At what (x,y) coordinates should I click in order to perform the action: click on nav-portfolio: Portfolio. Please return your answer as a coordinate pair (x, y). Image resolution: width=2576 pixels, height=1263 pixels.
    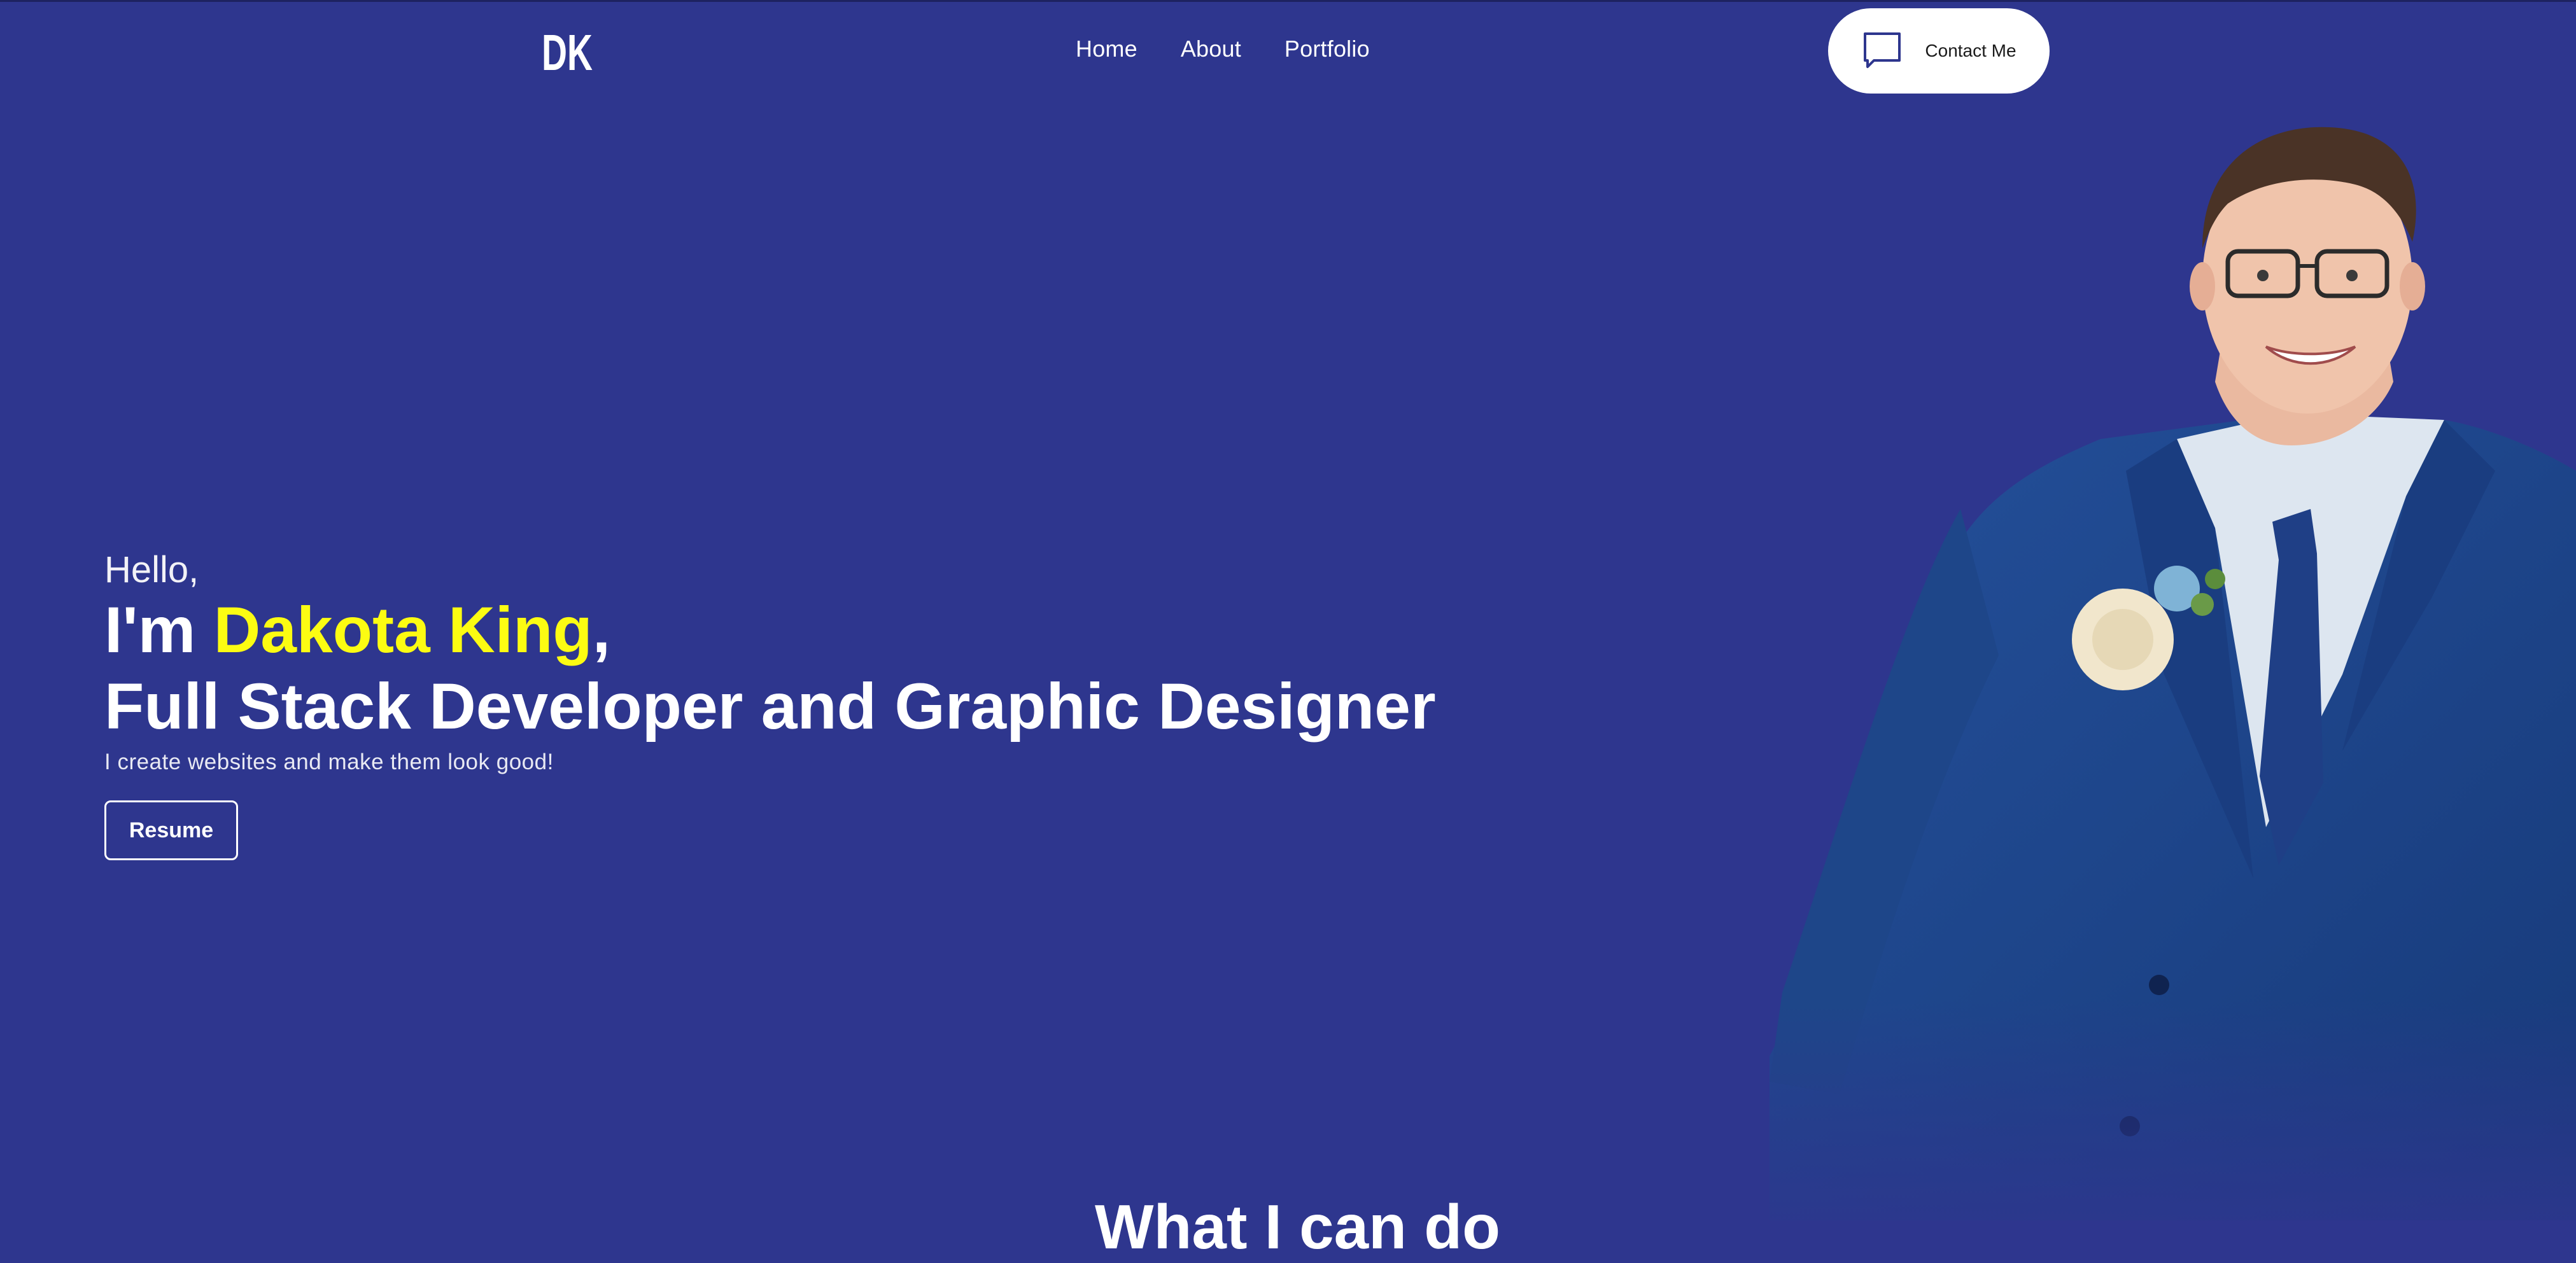
    Looking at the image, I should click on (1327, 49).